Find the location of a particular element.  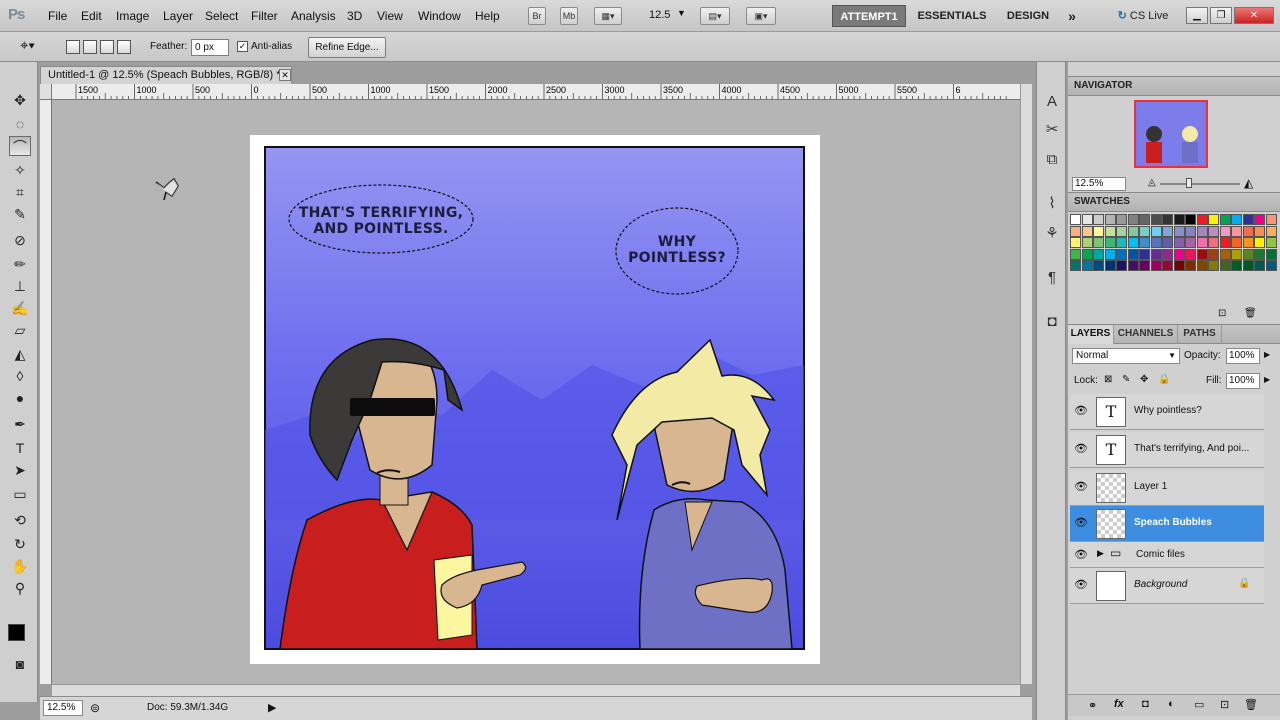

add-selection-icon is located at coordinates (90, 47).